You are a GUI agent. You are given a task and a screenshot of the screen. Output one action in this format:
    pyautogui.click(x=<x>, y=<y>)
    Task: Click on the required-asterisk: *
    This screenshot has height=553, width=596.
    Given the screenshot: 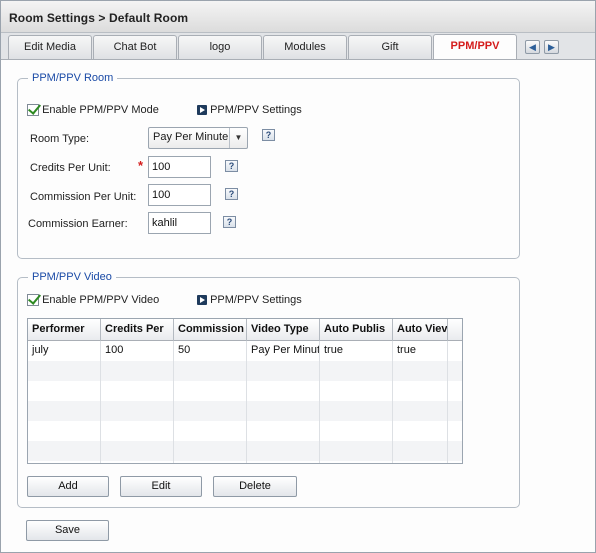 What is the action you would take?
    pyautogui.click(x=141, y=165)
    